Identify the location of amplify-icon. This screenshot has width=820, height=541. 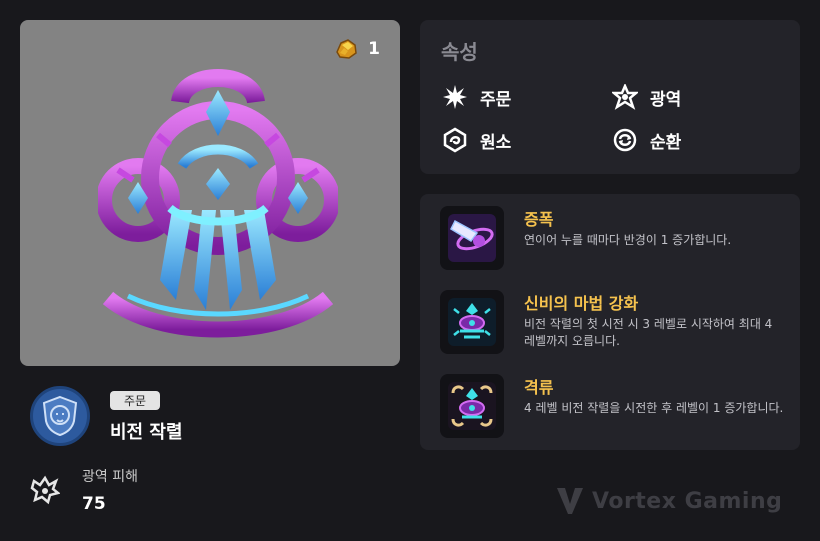
(472, 238).